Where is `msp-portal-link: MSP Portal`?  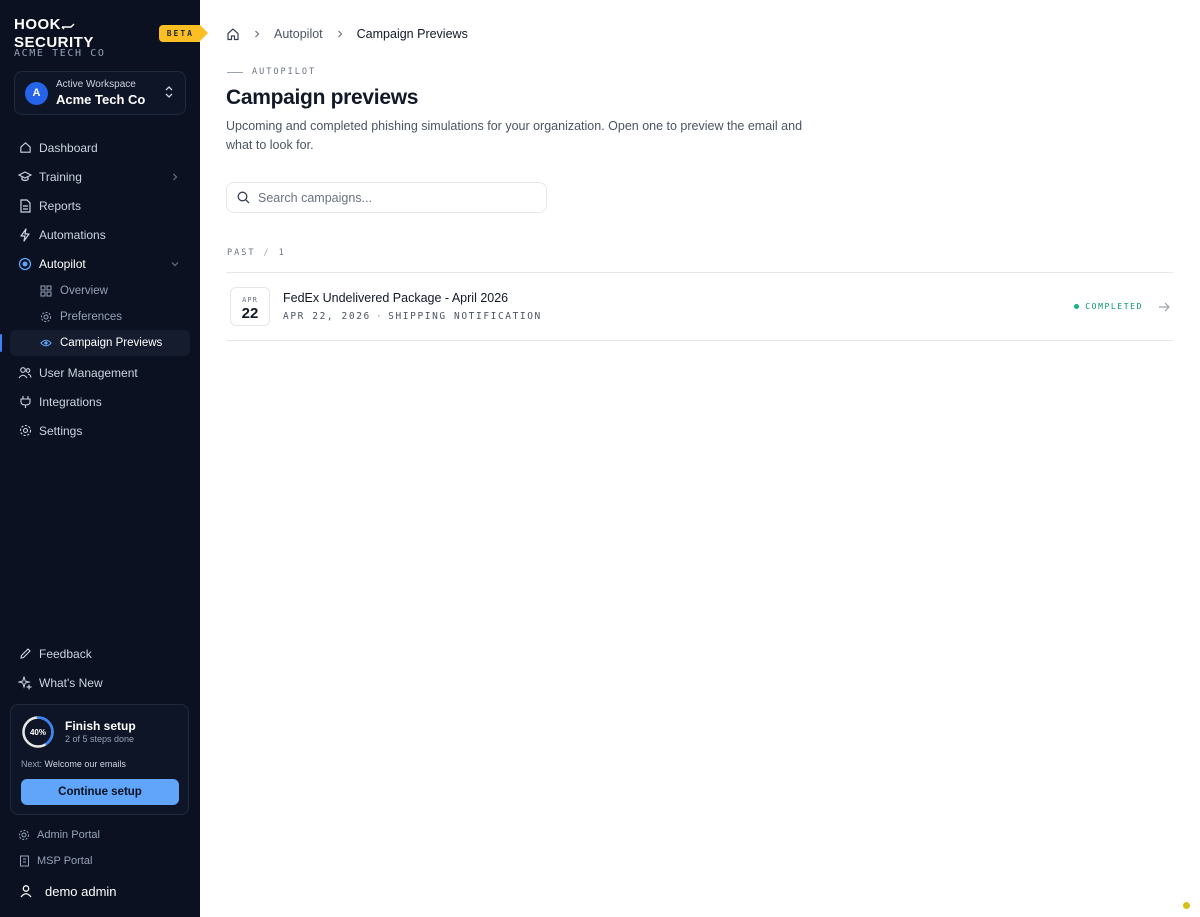 msp-portal-link: MSP Portal is located at coordinates (55, 861).